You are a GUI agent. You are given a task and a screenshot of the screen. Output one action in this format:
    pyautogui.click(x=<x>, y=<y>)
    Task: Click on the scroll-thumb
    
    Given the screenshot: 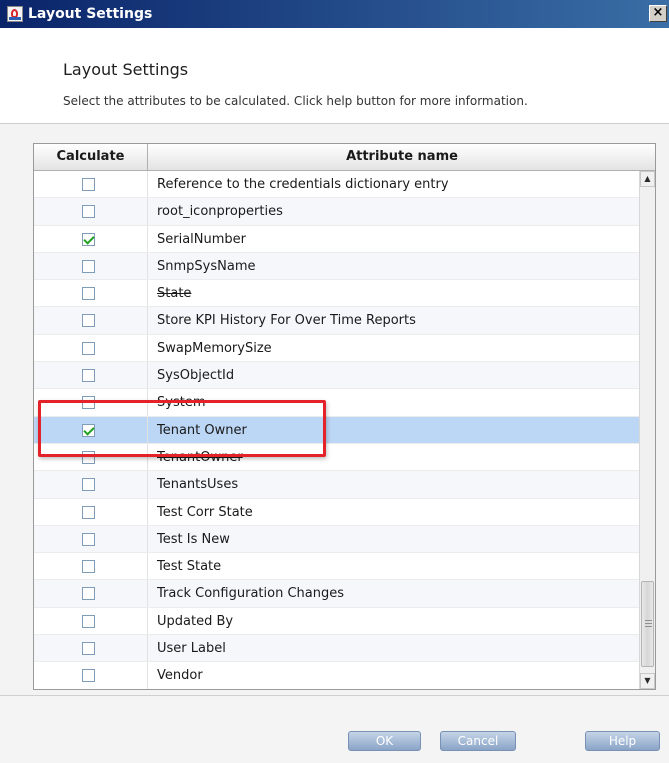 What is the action you would take?
    pyautogui.click(x=647, y=624)
    